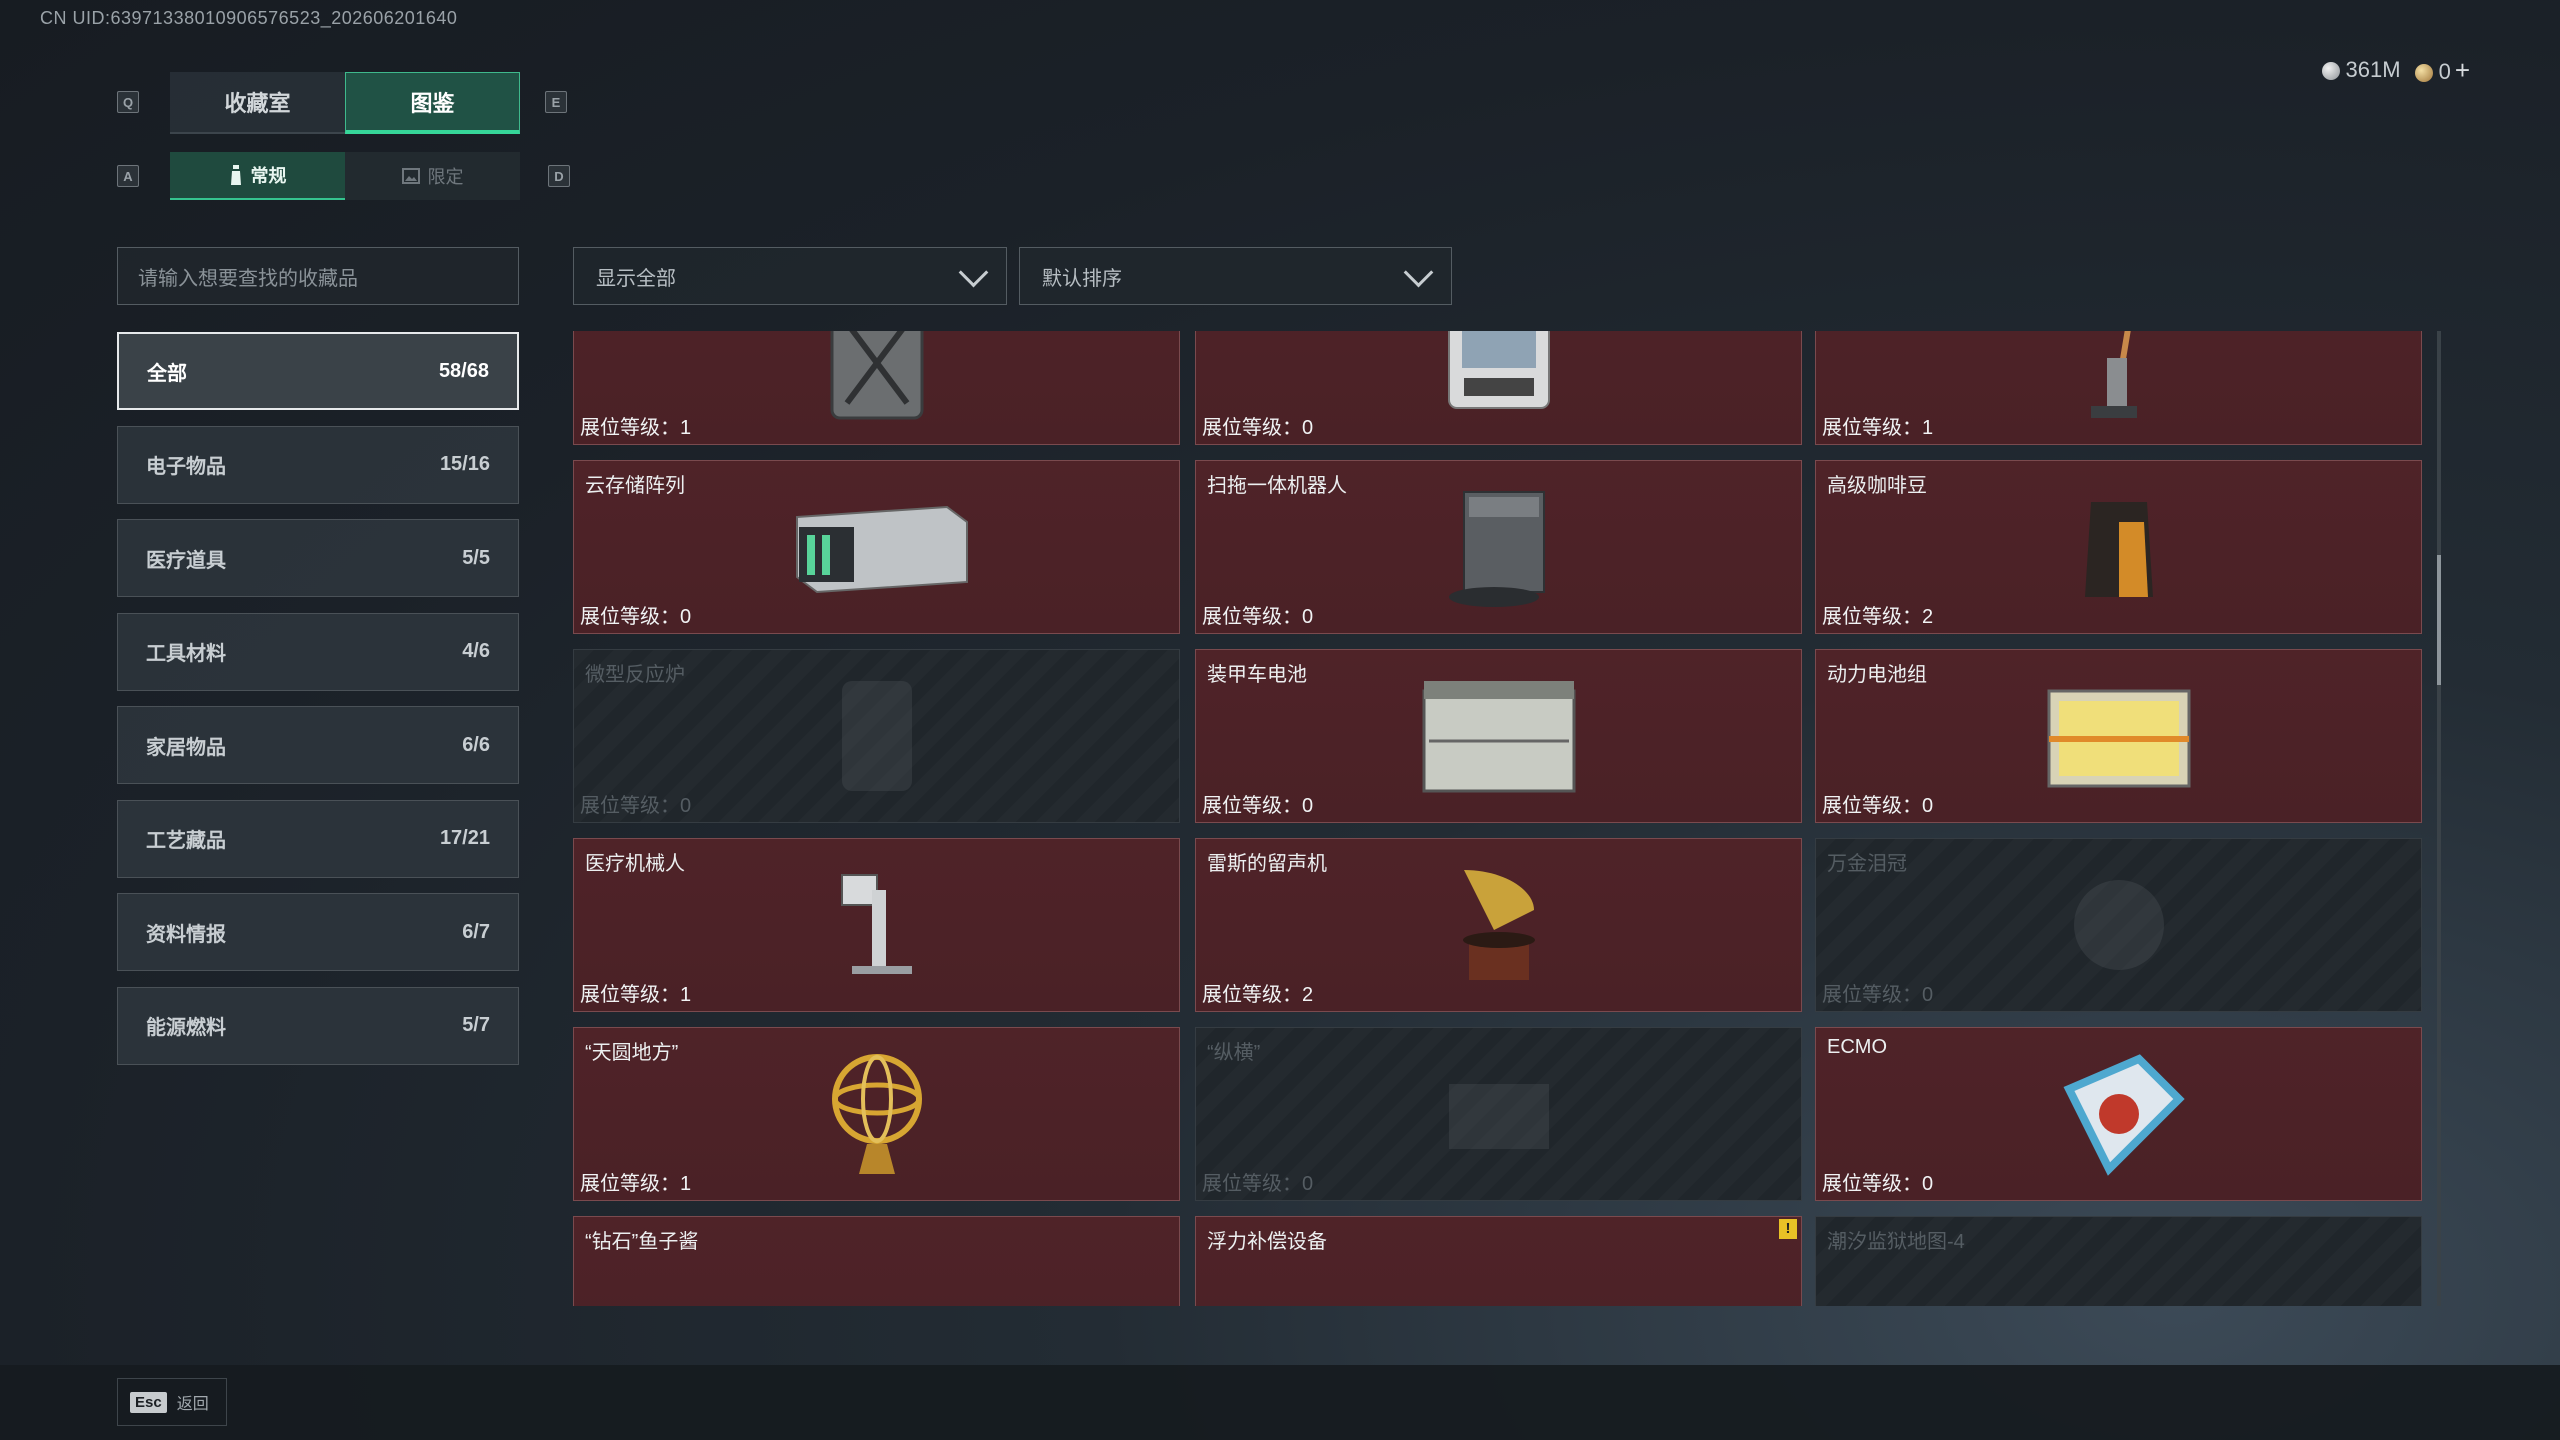  Describe the element at coordinates (559, 176) in the screenshot. I see `key-hint-d: D` at that location.